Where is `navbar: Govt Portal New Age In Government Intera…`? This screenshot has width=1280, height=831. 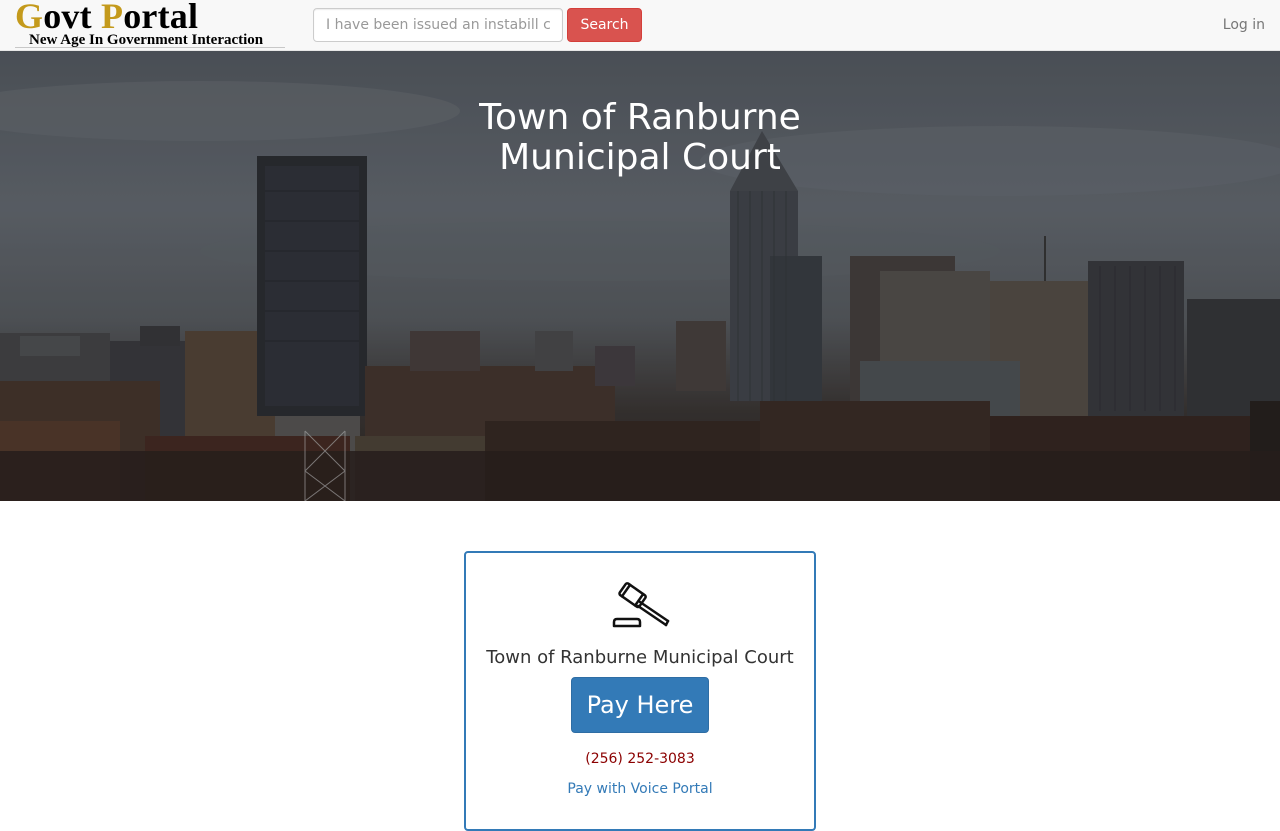 navbar: Govt Portal New Age In Government Intera… is located at coordinates (640, 25).